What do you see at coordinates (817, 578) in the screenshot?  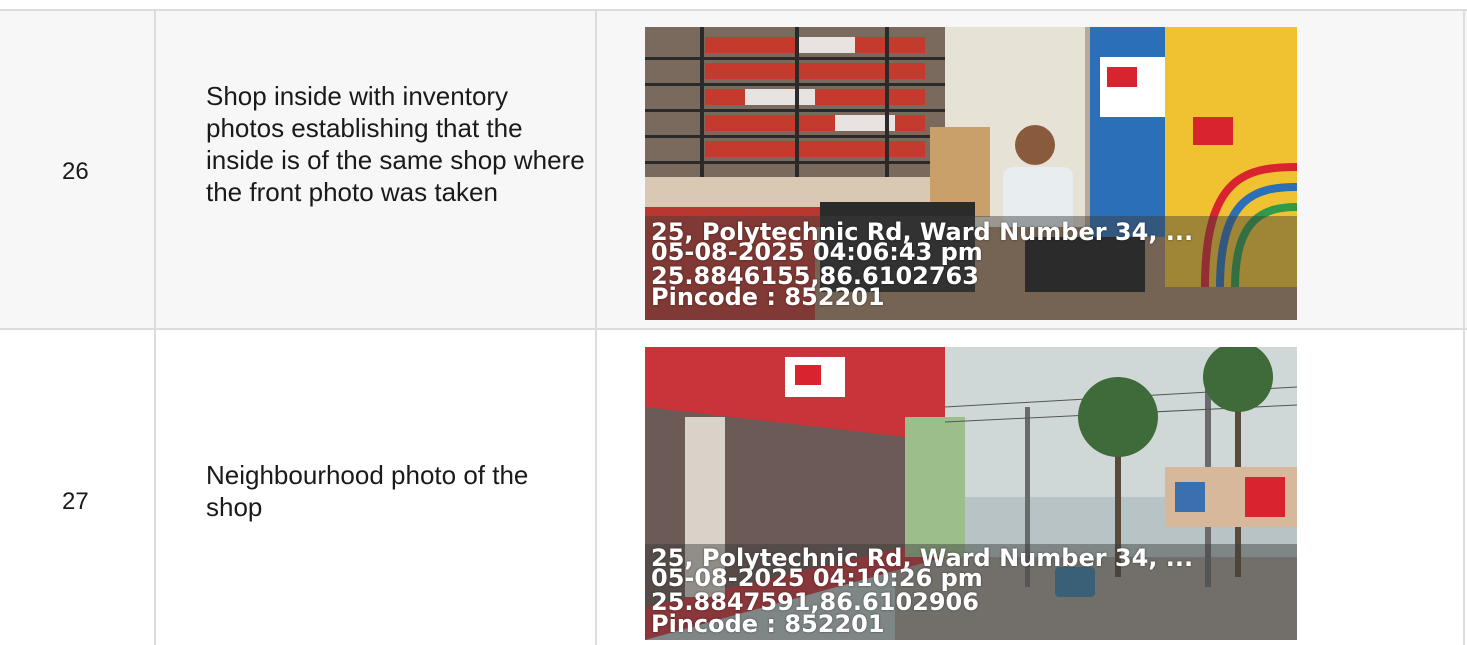 I see `geotag-datetime: 05-08-2025 04:10:26 pm` at bounding box center [817, 578].